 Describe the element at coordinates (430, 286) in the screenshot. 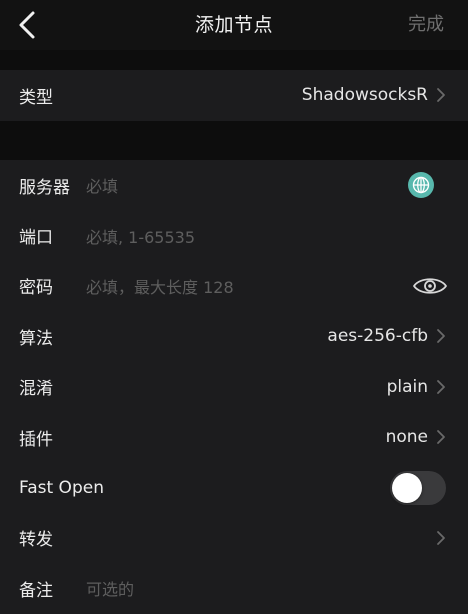

I see `eye-icon` at that location.